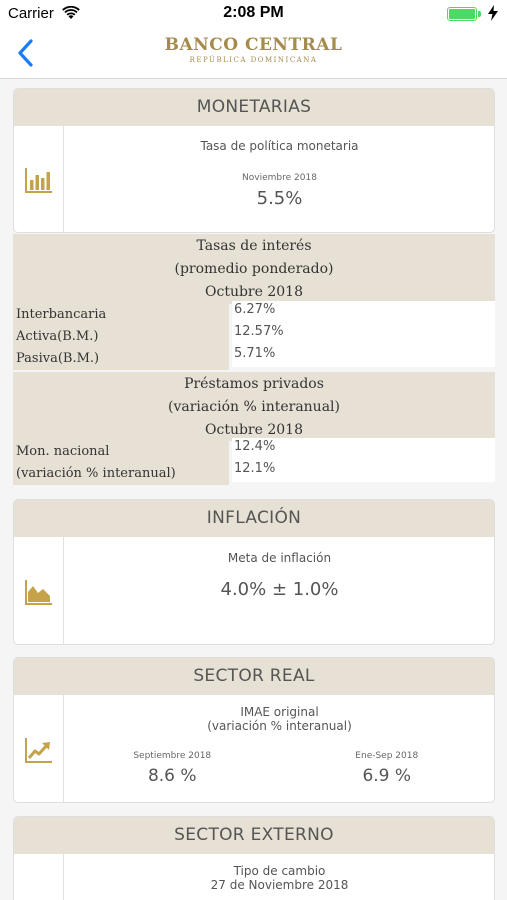 Image resolution: width=507 pixels, height=900 pixels. Describe the element at coordinates (279, 712) in the screenshot. I see `sector-real-title: IMAE original` at that location.